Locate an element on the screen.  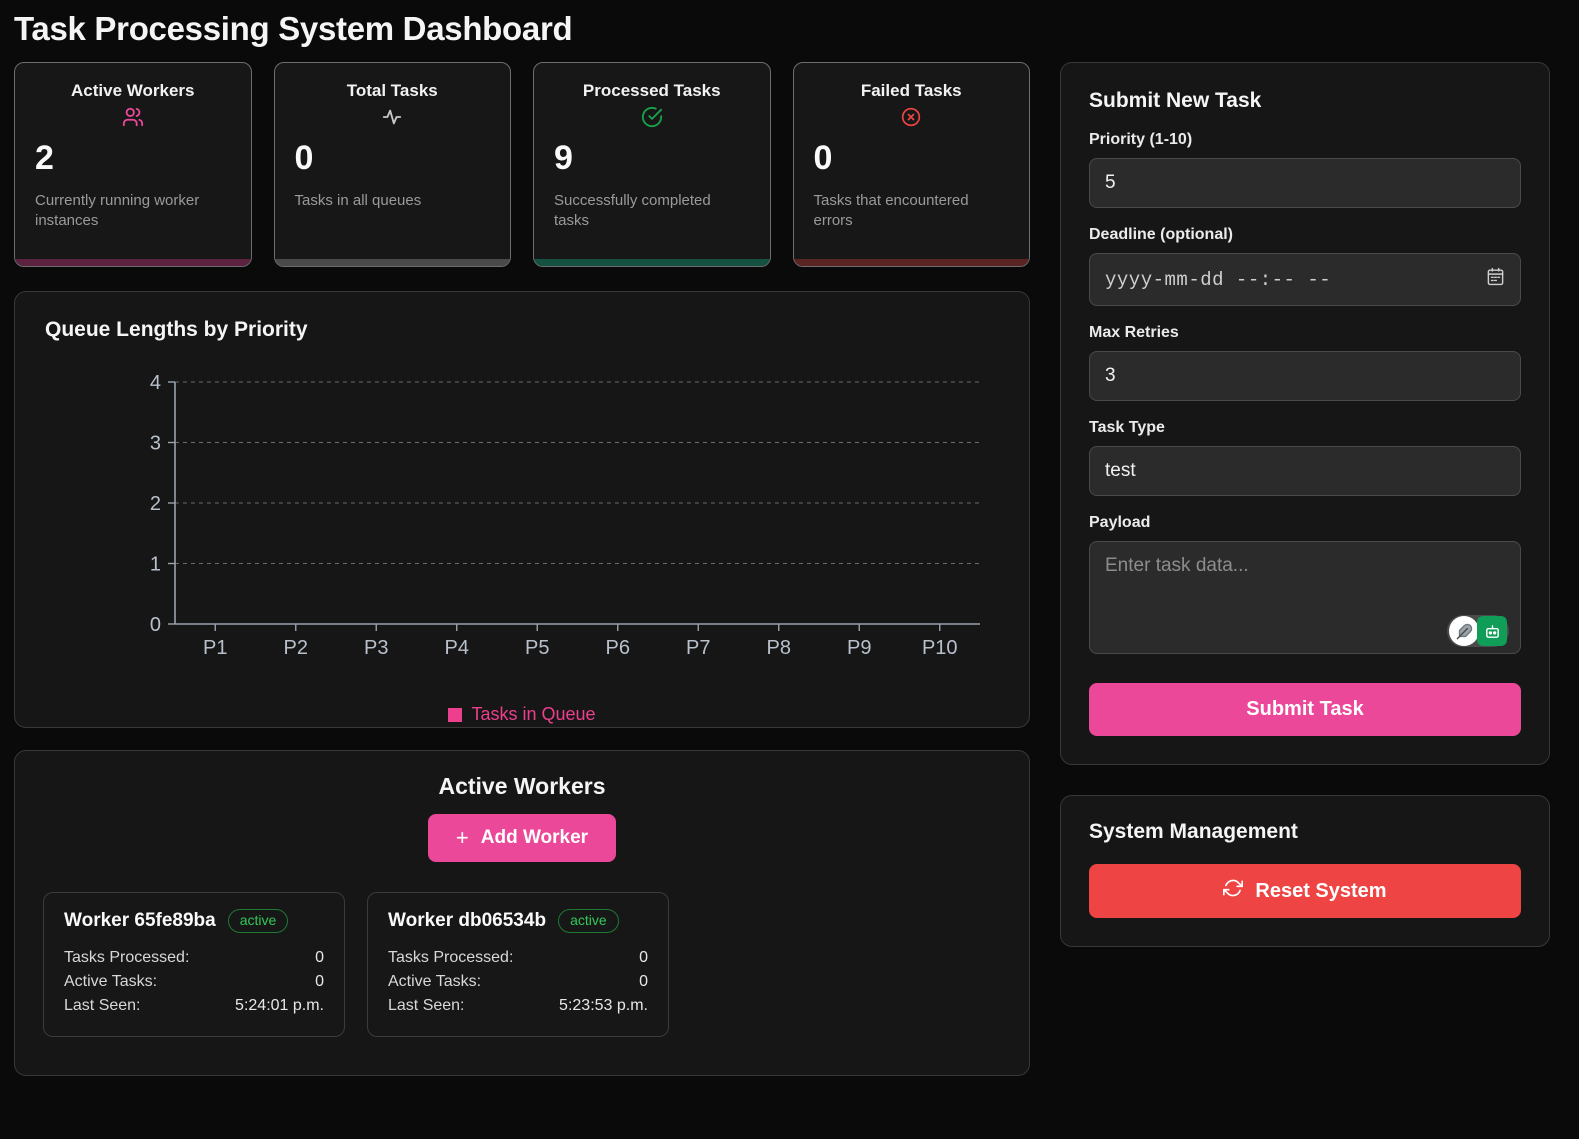
system-management-panel: System Management Reset System is located at coordinates (1305, 871).